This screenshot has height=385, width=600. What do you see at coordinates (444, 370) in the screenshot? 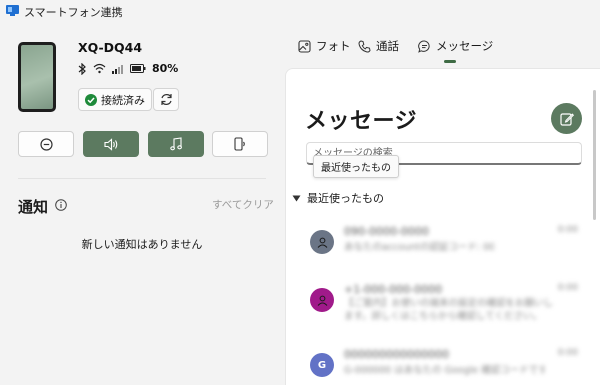
I see `conversation-preview: G-000000 はあなたの Google 確認コードです` at bounding box center [444, 370].